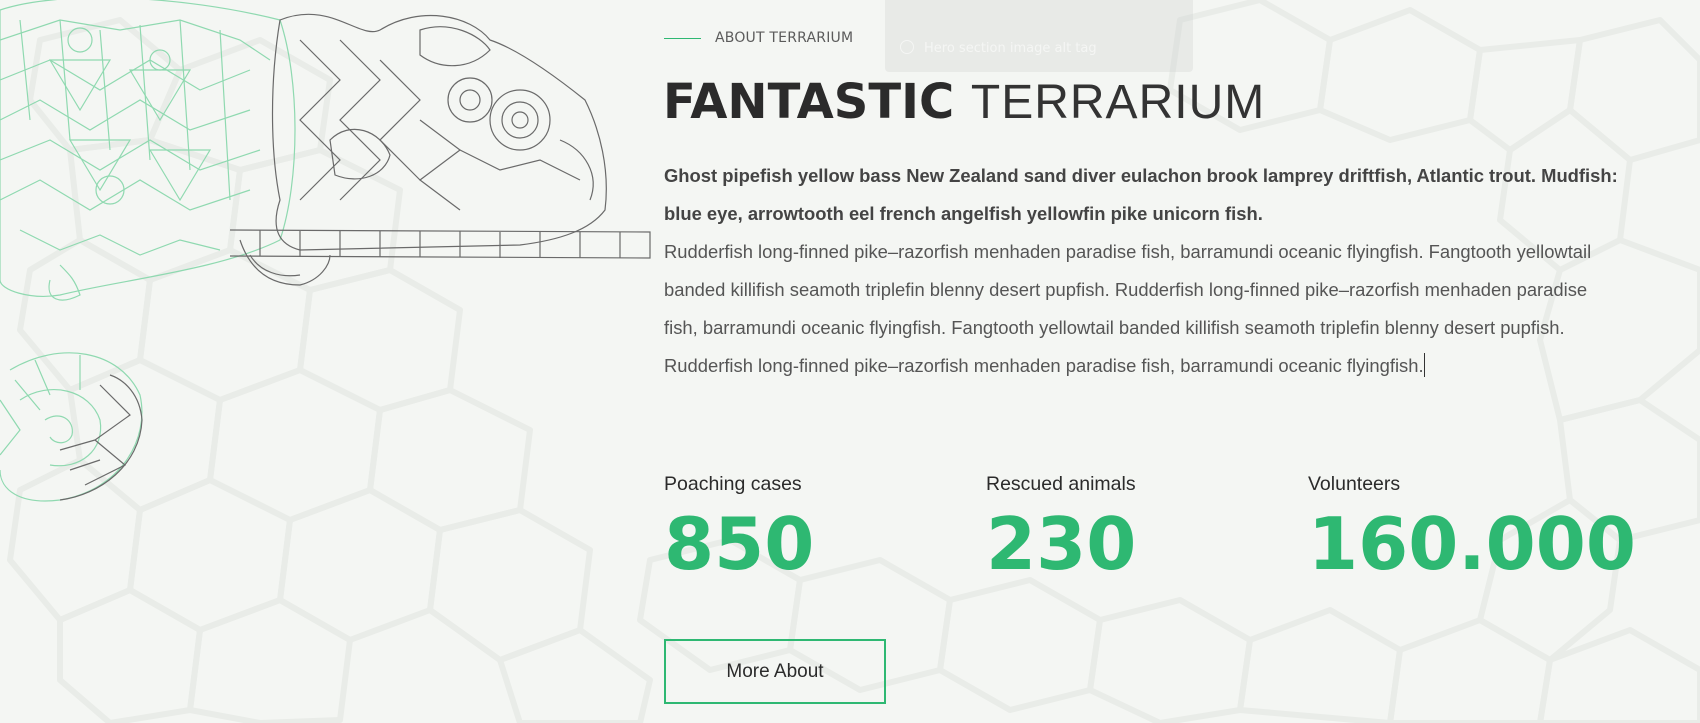 Image resolution: width=1700 pixels, height=723 pixels. I want to click on stat-value: 230, so click(1061, 544).